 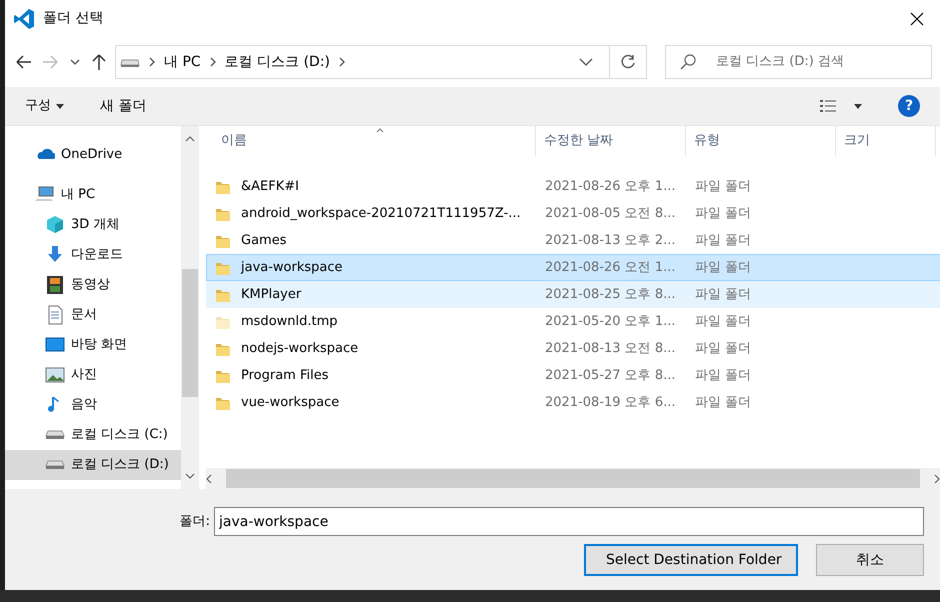 I want to click on sidebar-item: OneDrive, so click(x=93, y=155).